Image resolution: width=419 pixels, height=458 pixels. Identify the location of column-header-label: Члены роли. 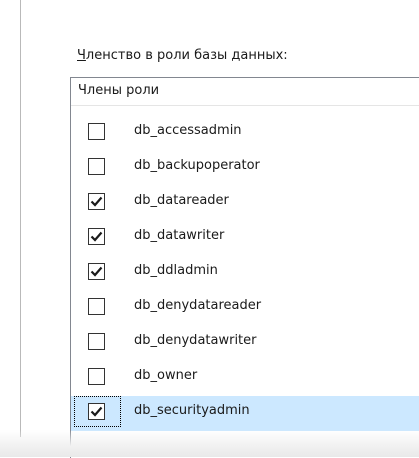
(119, 90).